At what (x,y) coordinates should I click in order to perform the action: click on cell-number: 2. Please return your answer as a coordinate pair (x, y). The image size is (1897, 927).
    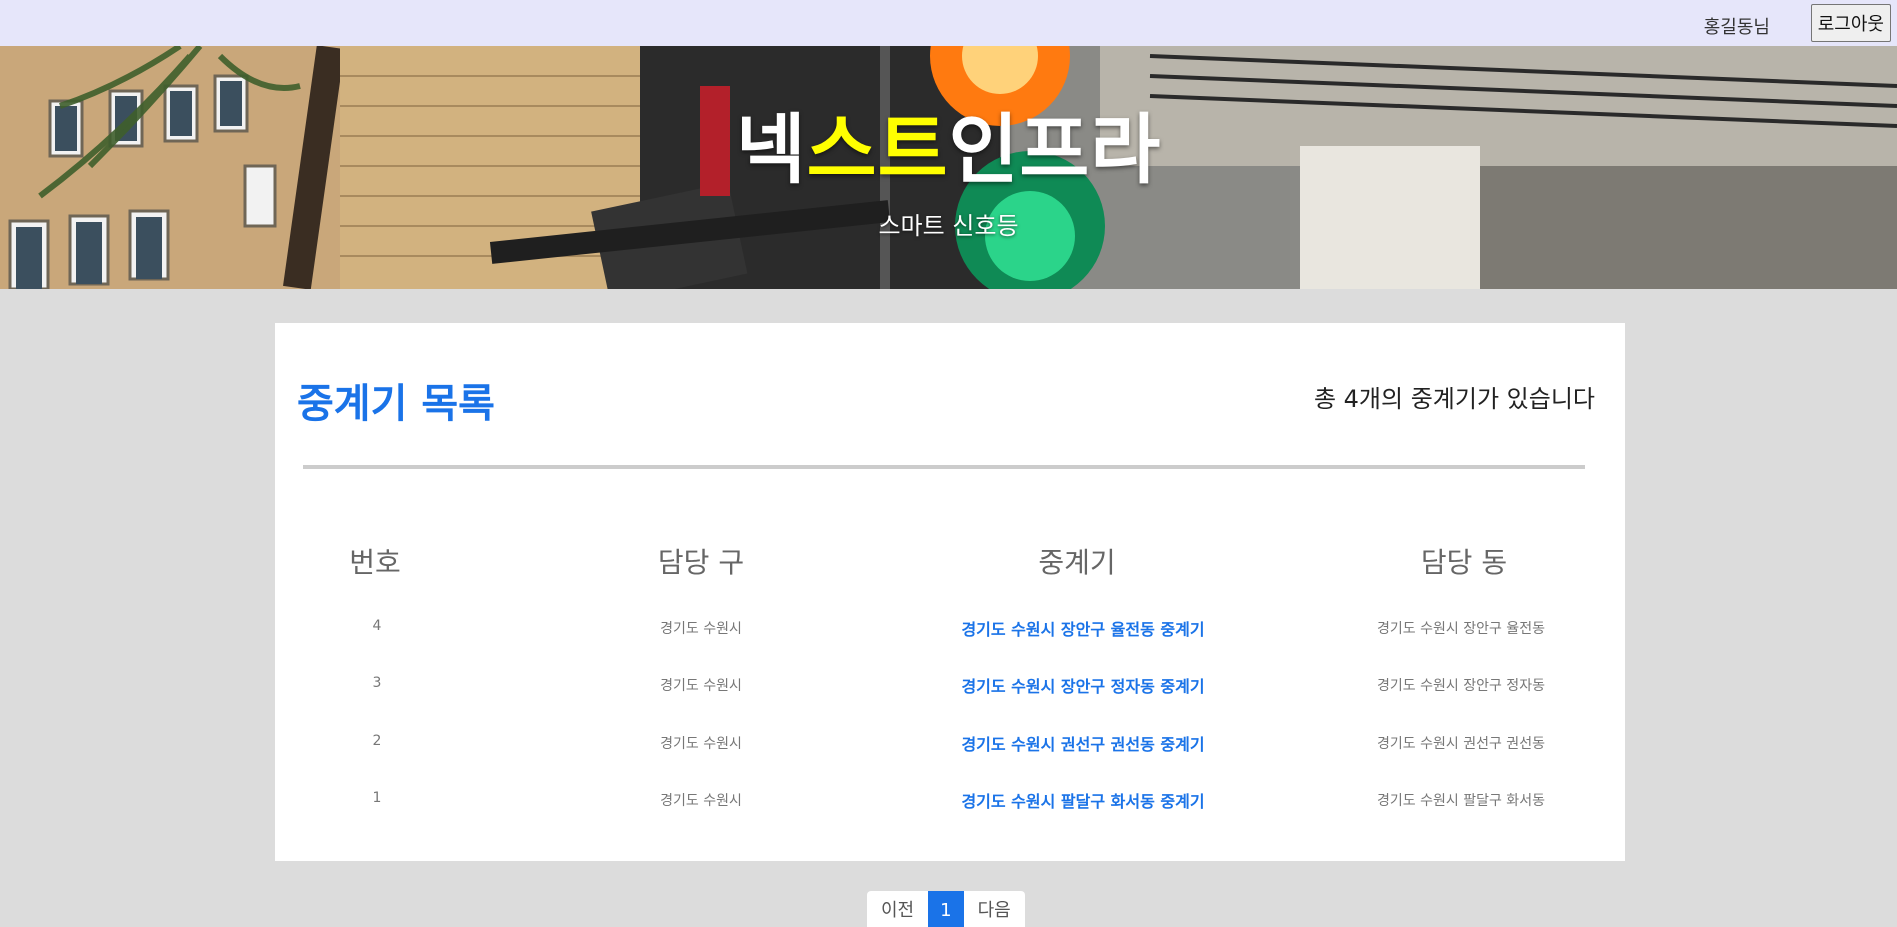
    Looking at the image, I should click on (377, 741).